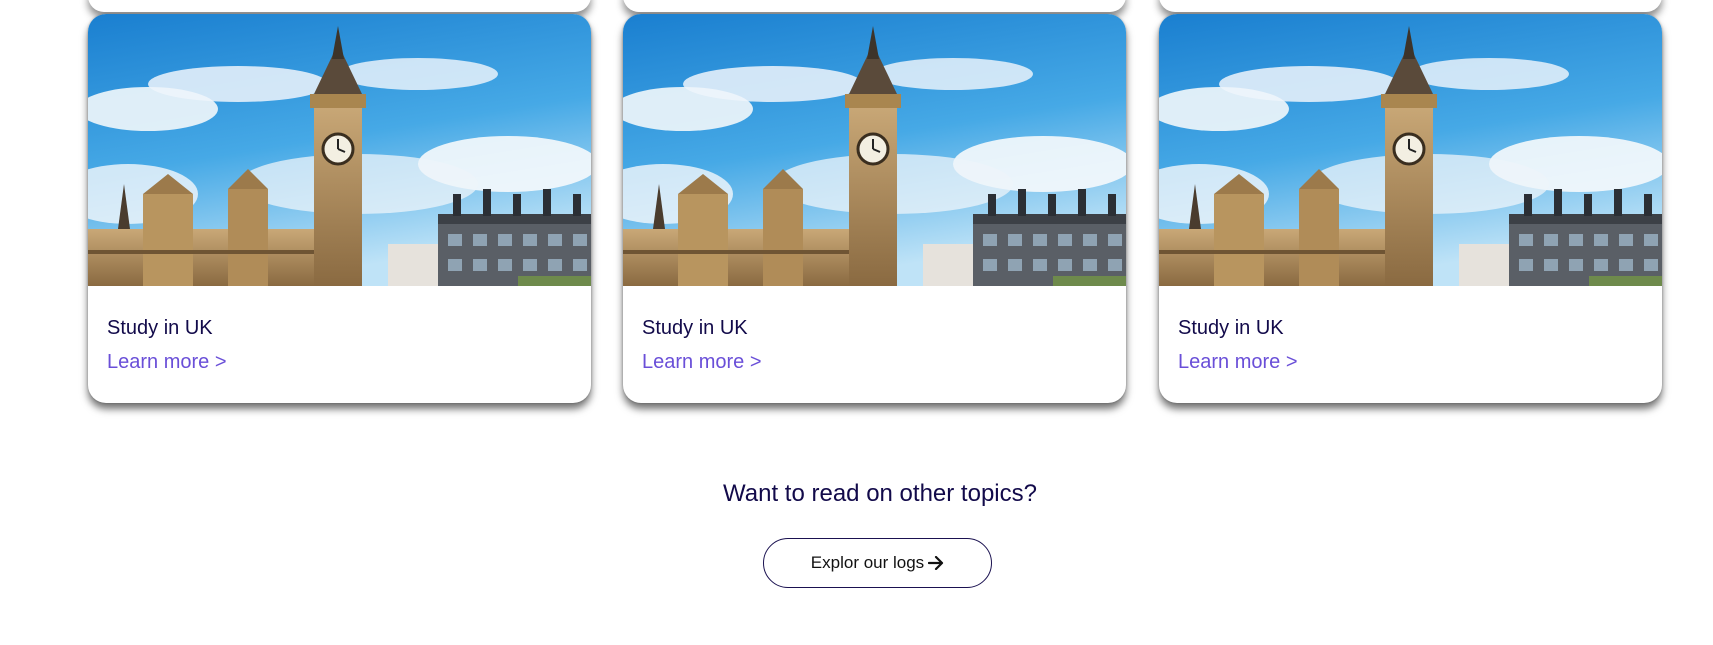 The image size is (1713, 645). Describe the element at coordinates (867, 562) in the screenshot. I see `explore-blogs-label: Explor our logs` at that location.